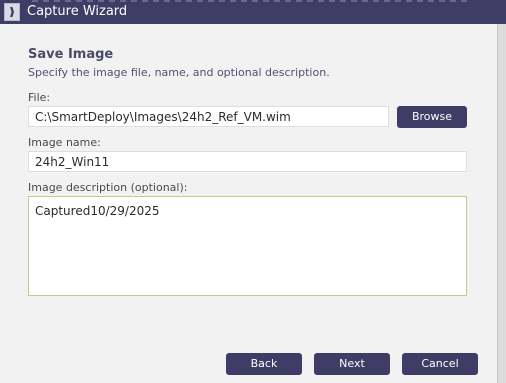 This screenshot has height=383, width=506. Describe the element at coordinates (108, 187) in the screenshot. I see `image-description-label: Image description (optional):` at that location.